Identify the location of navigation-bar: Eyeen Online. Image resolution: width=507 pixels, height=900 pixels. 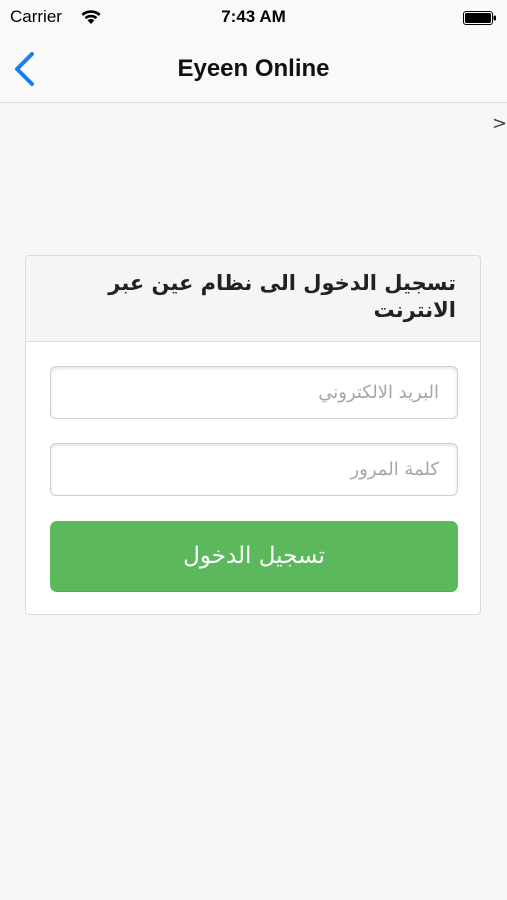
(253, 69).